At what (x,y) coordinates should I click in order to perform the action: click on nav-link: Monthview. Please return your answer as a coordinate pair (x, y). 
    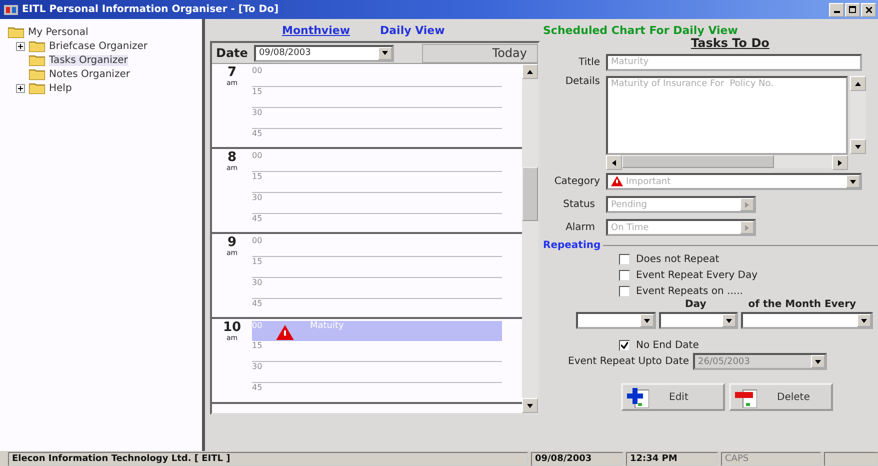
    Looking at the image, I should click on (316, 30).